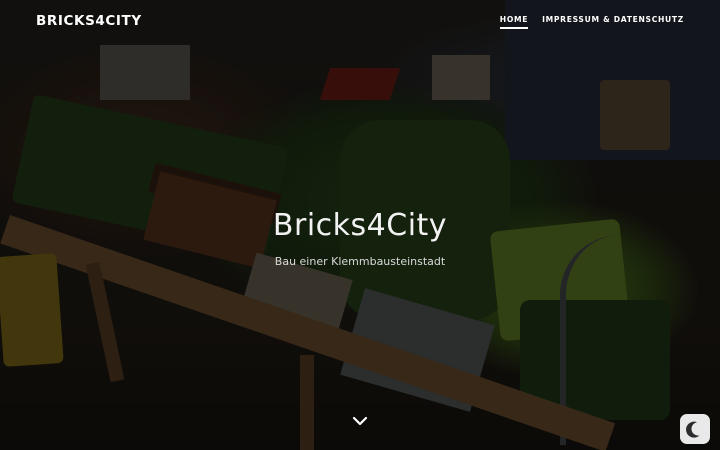  I want to click on nav-links: HOME IMPRESSUM & DATENSCHUTZ, so click(591, 22).